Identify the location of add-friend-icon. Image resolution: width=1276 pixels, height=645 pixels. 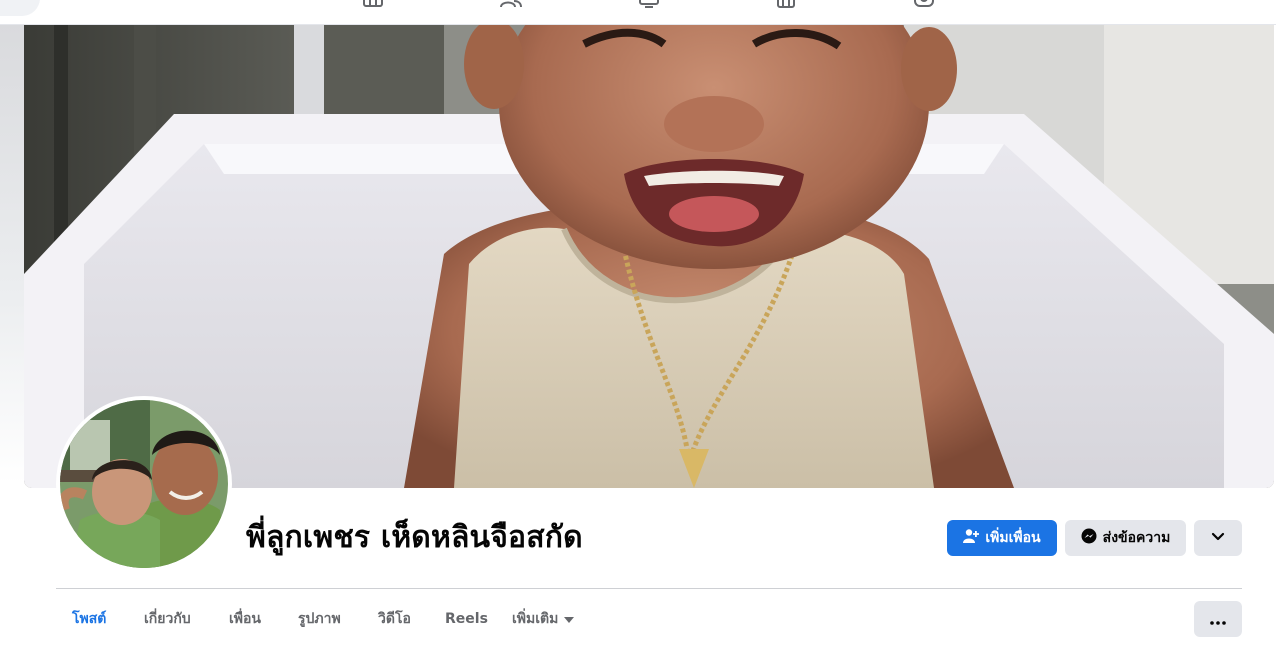
(971, 538).